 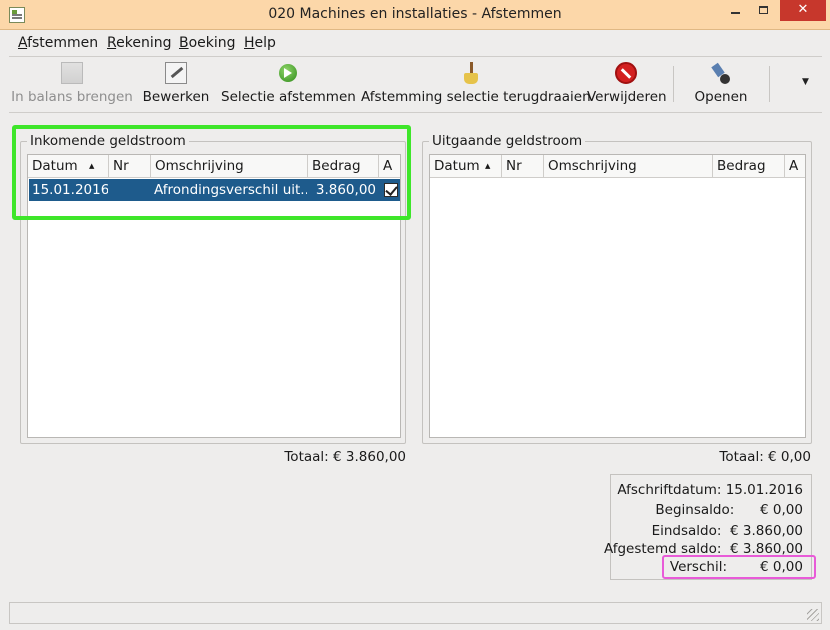 I want to click on col-omschrijving: Omschrijving, so click(x=628, y=166).